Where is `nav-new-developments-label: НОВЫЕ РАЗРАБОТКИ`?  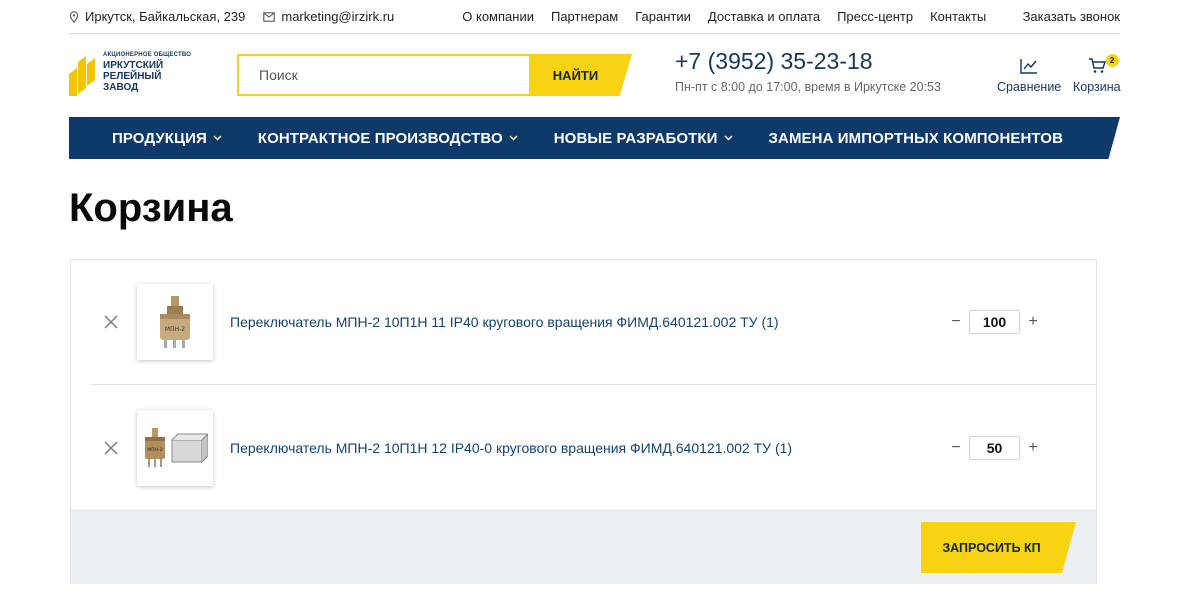
nav-new-developments-label: НОВЫЕ РАЗРАБОТКИ is located at coordinates (635, 138).